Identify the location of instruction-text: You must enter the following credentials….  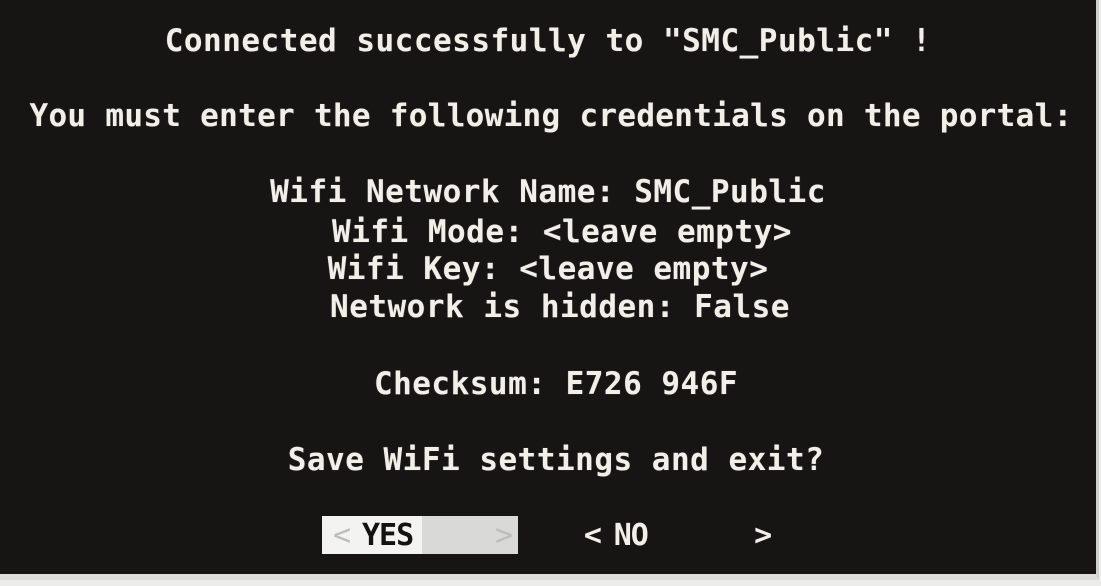
(551, 116).